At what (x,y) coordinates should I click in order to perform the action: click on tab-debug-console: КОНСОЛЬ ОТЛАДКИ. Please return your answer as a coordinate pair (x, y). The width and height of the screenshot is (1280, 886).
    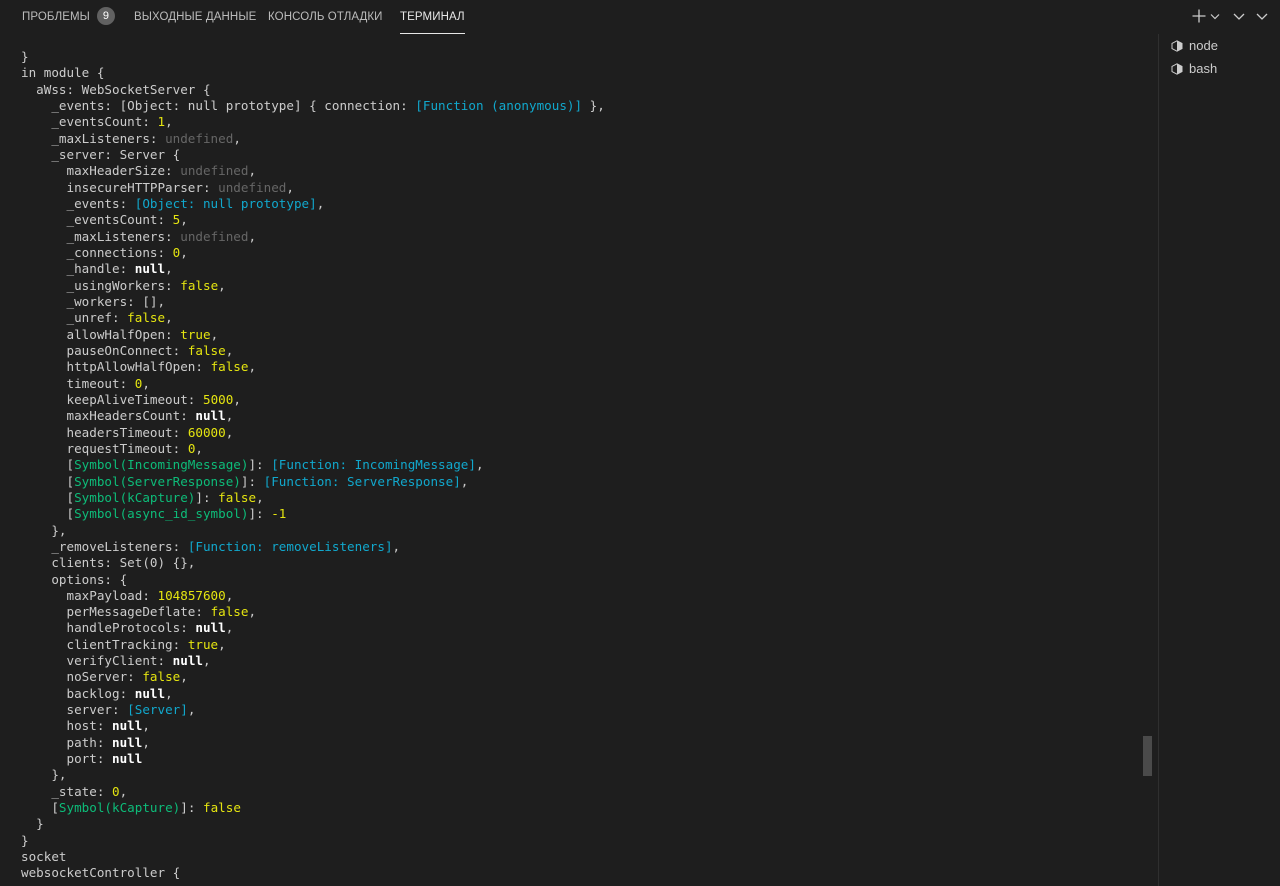
    Looking at the image, I should click on (325, 17).